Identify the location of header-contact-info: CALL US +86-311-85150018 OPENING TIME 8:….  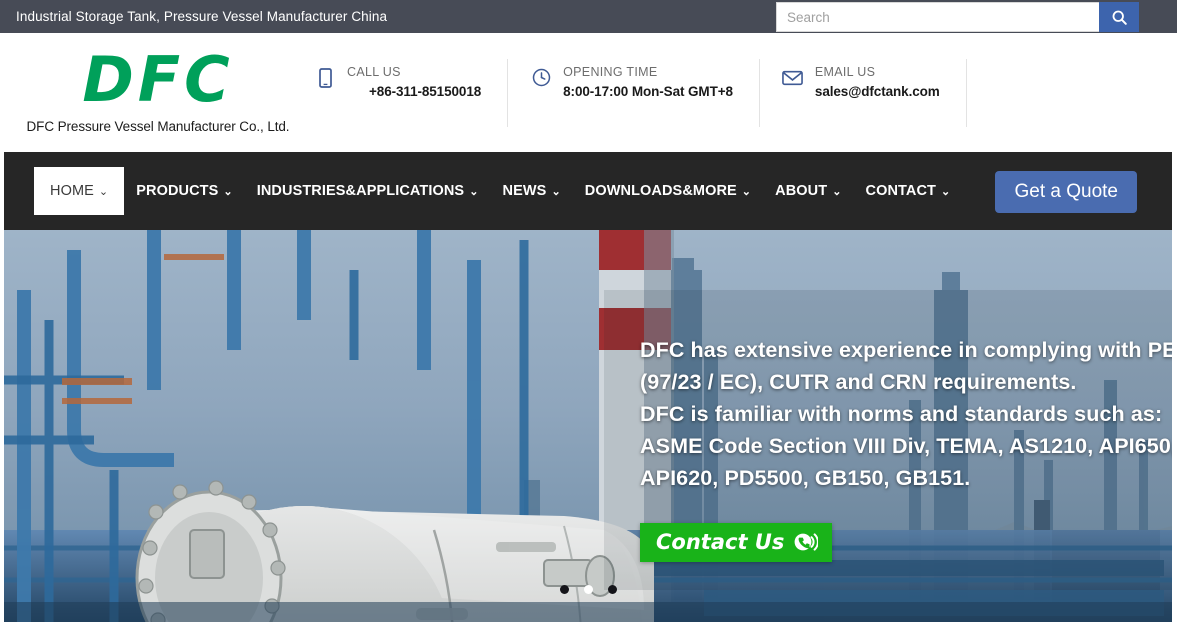
(629, 93).